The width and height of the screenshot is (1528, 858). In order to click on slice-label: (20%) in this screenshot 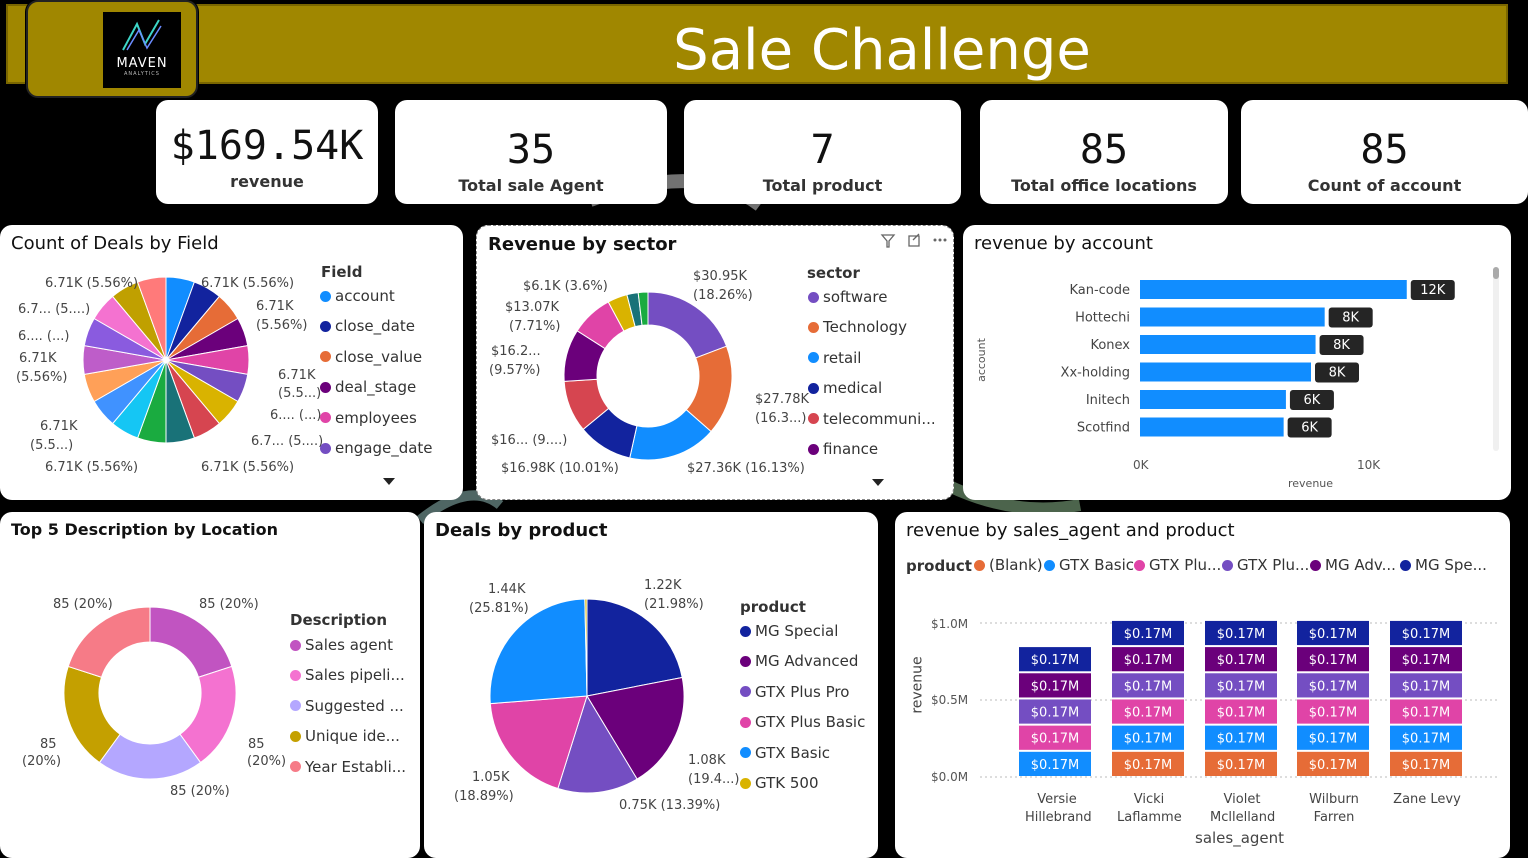, I will do `click(42, 761)`.